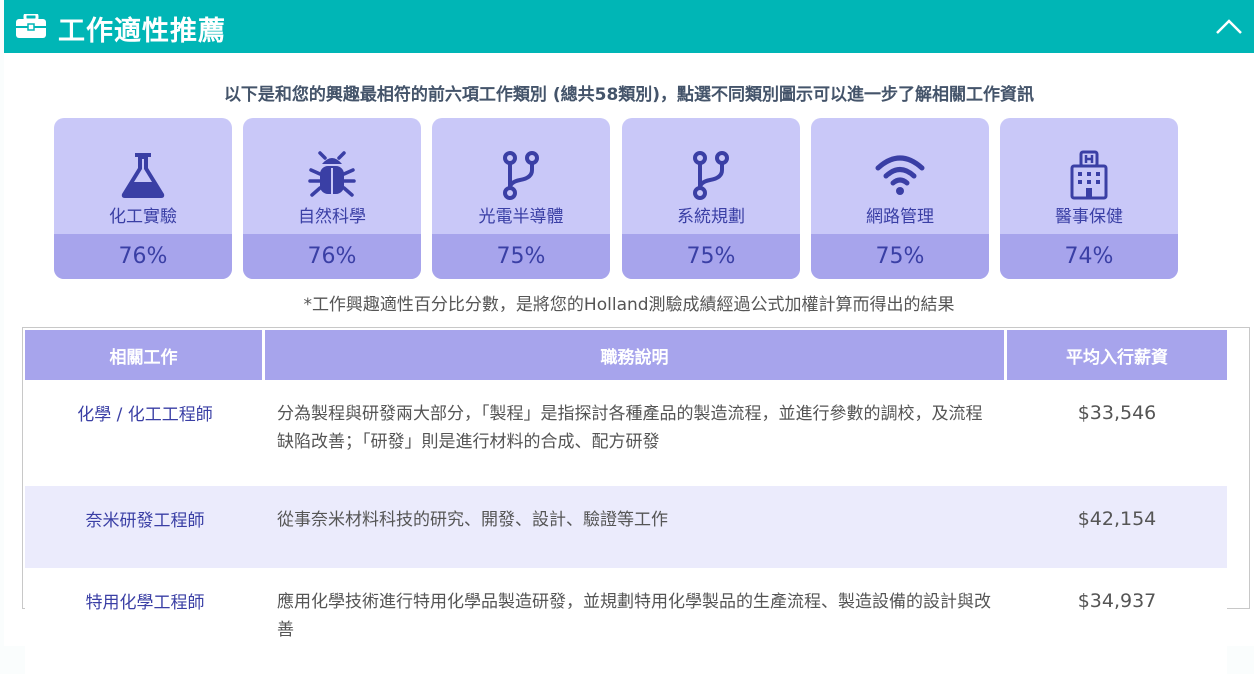 This screenshot has width=1254, height=674. I want to click on bug-icon, so click(332, 174).